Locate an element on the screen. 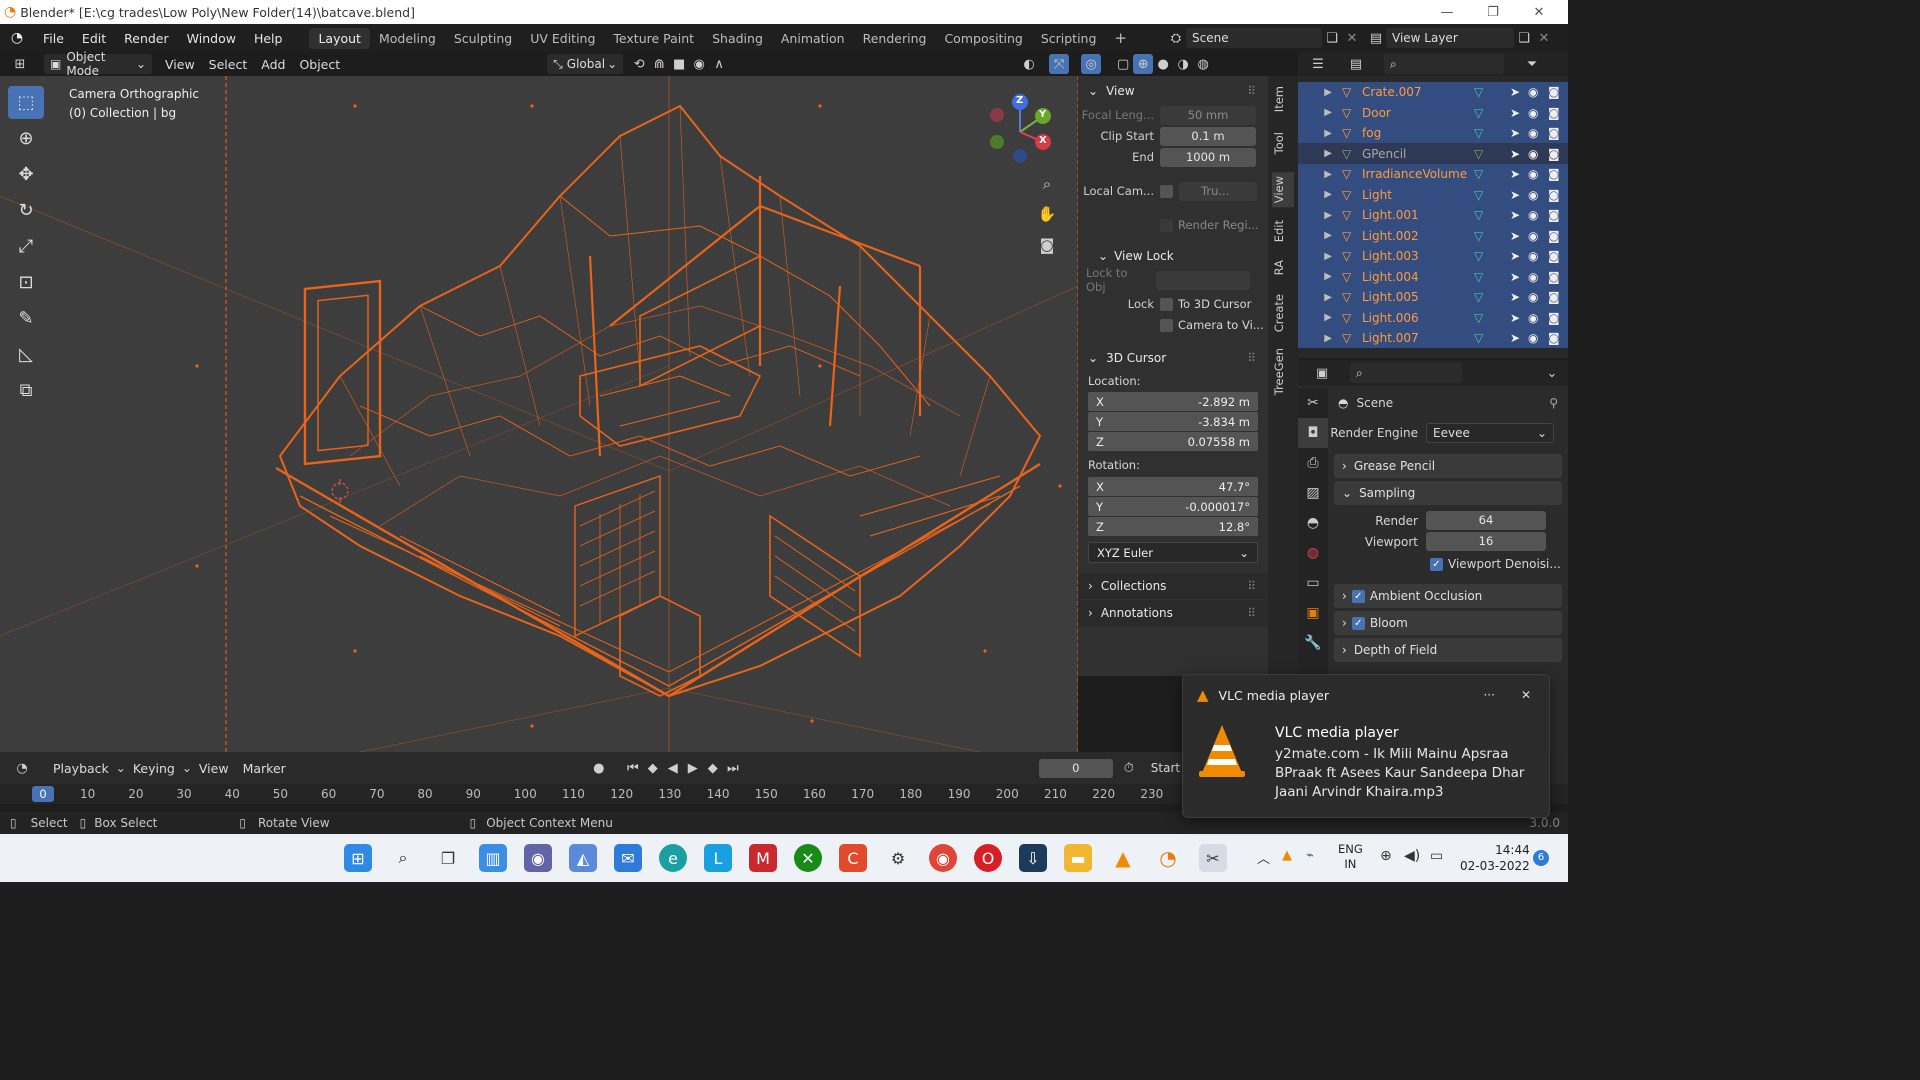 The width and height of the screenshot is (1920, 1080). snap-target-icon: ■ is located at coordinates (679, 64).